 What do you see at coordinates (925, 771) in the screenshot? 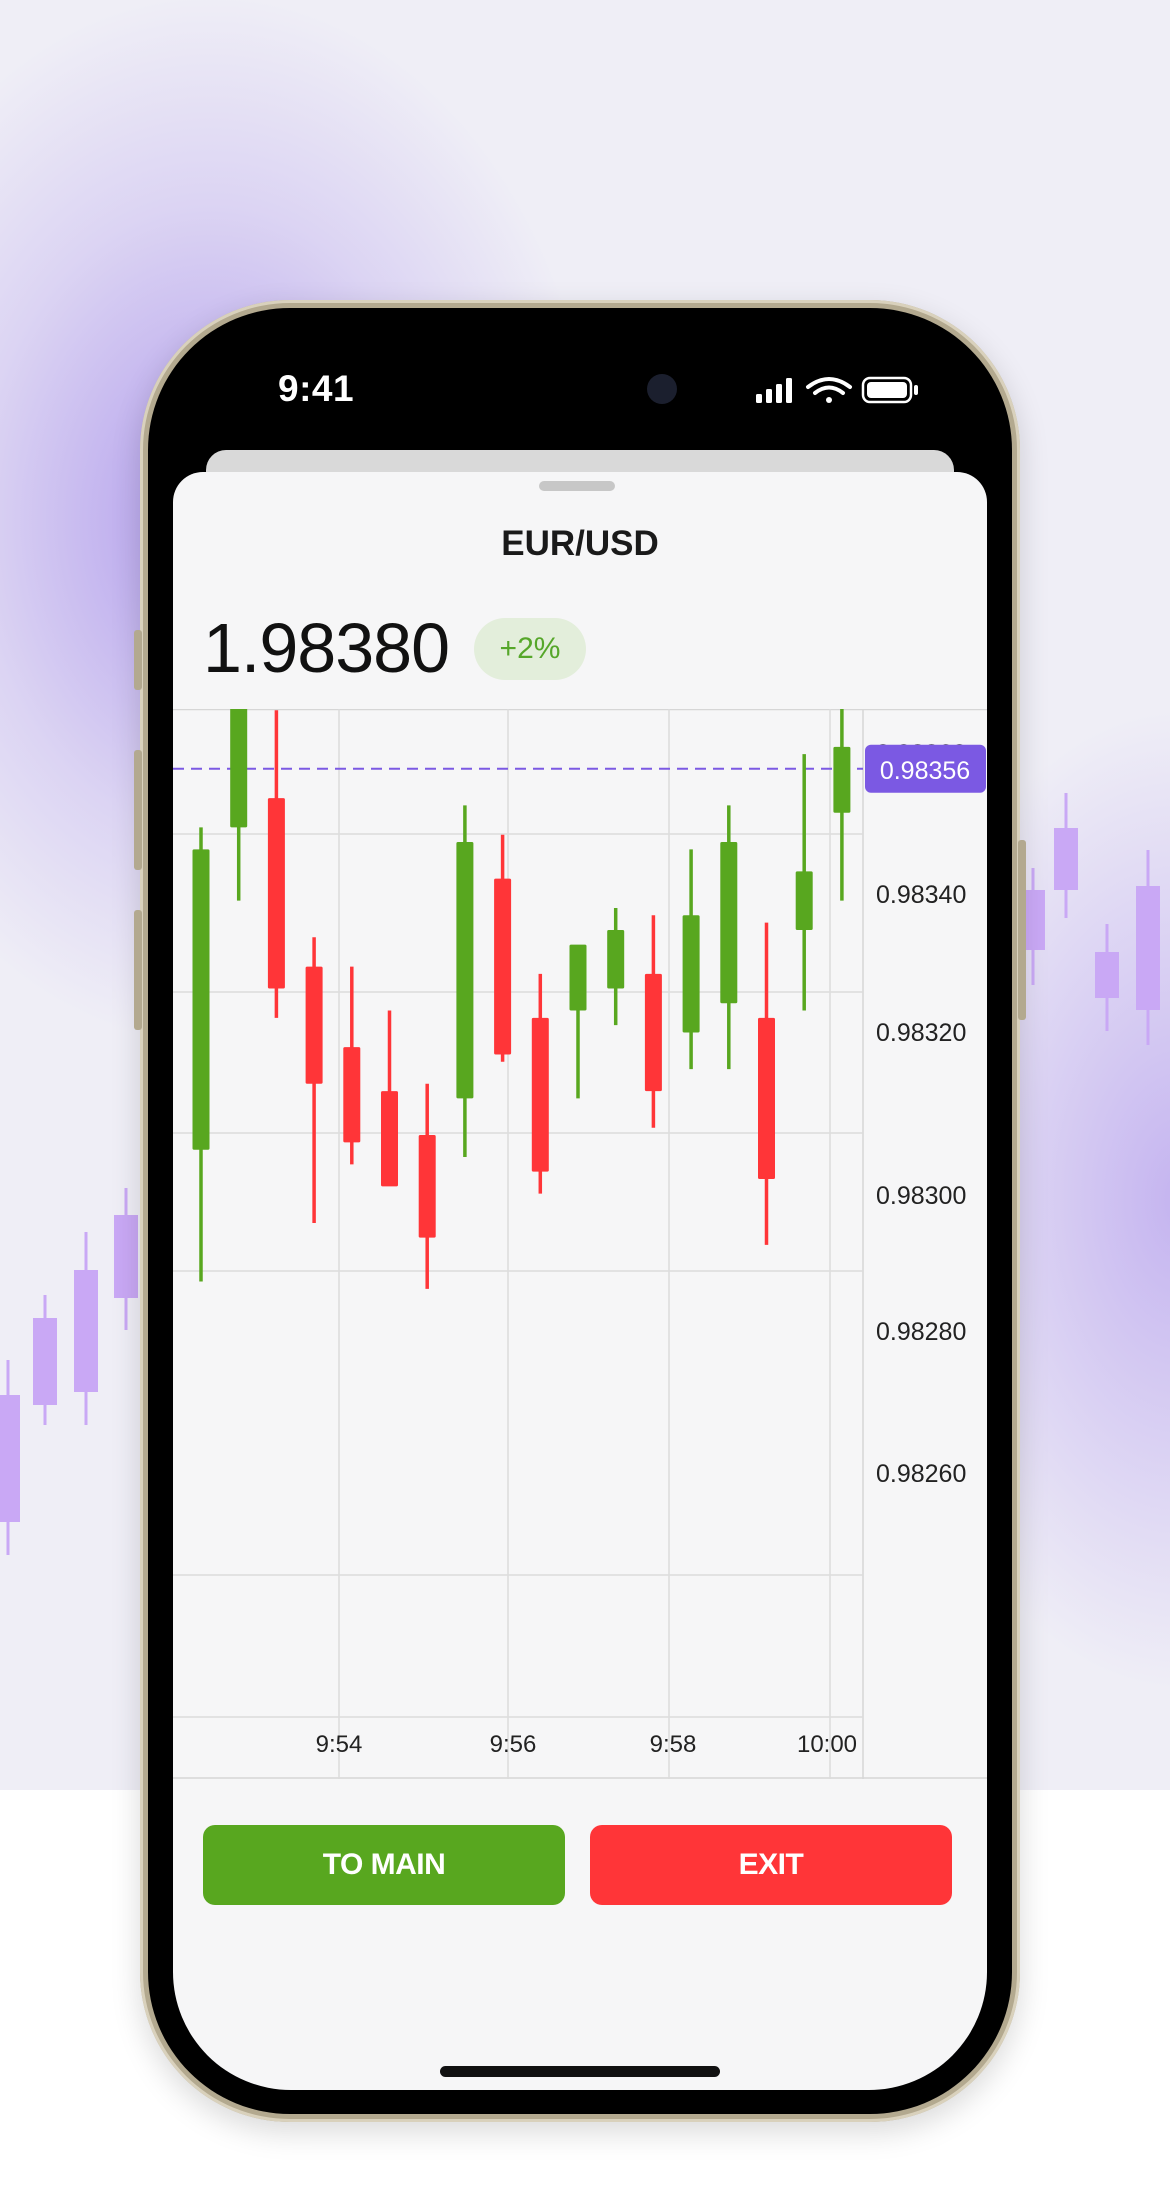
I see `current-price-label: 0.98356` at bounding box center [925, 771].